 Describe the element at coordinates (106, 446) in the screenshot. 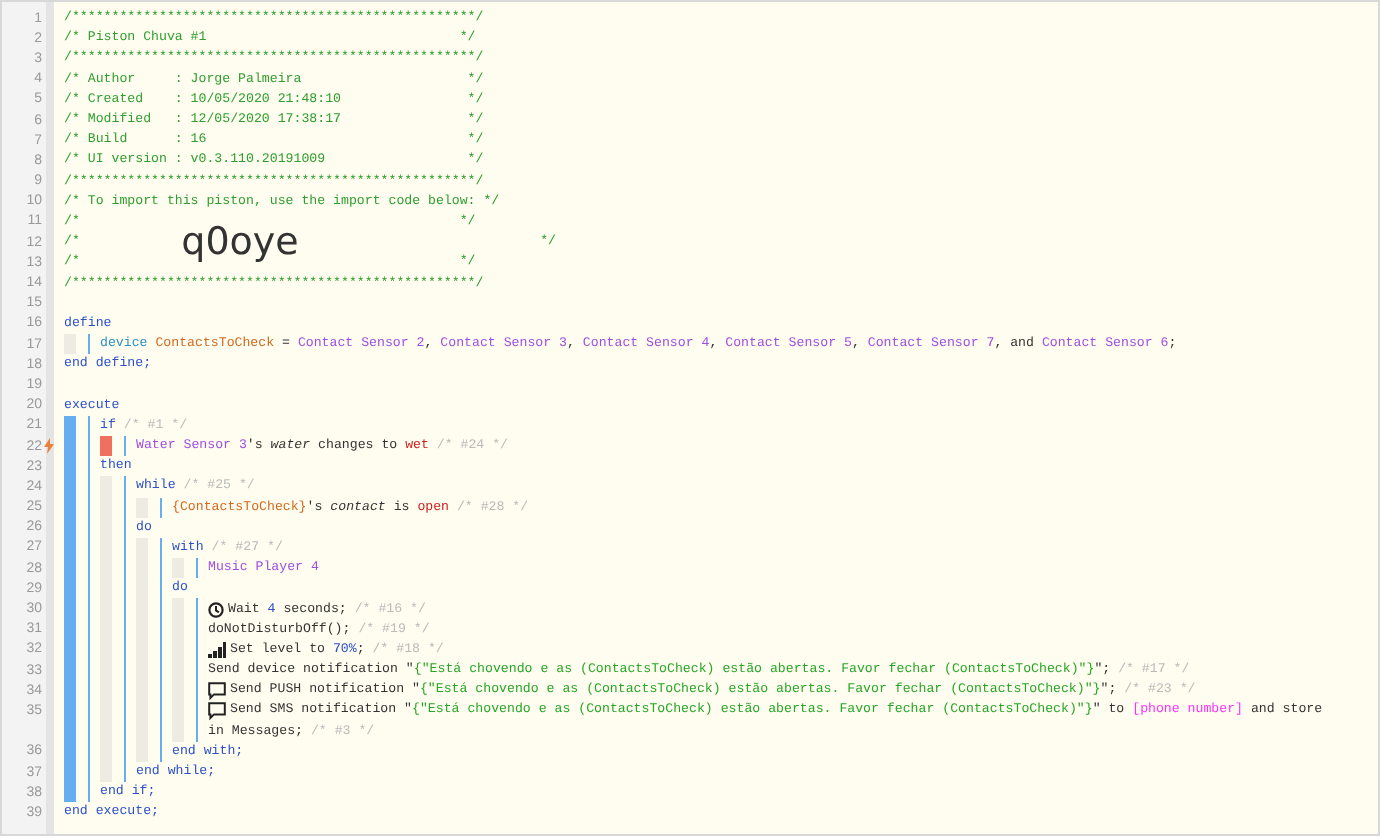

I see `condition-marker` at that location.